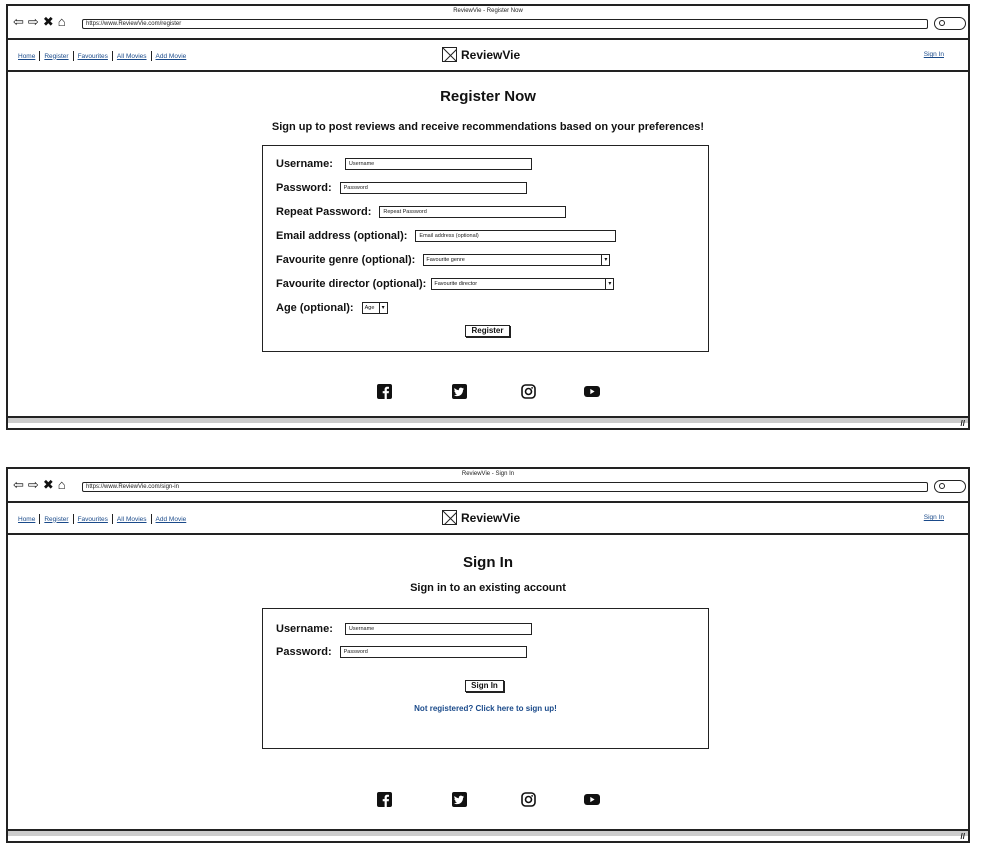  Describe the element at coordinates (523, 284) in the screenshot. I see `director-select: Favourite director ▾` at that location.